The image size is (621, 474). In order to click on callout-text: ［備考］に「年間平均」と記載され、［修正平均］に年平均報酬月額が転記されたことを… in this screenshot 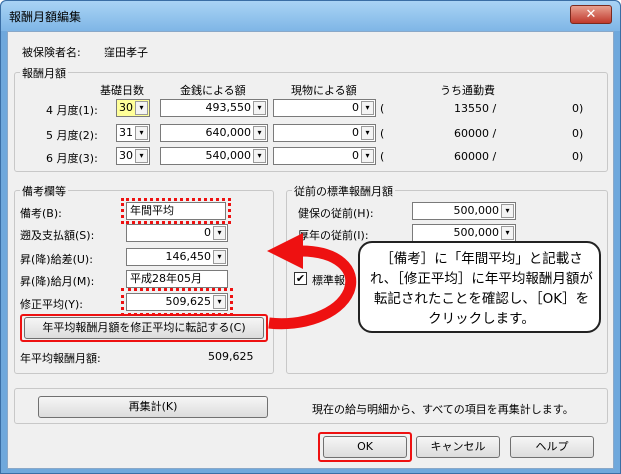, I will do `click(481, 289)`.